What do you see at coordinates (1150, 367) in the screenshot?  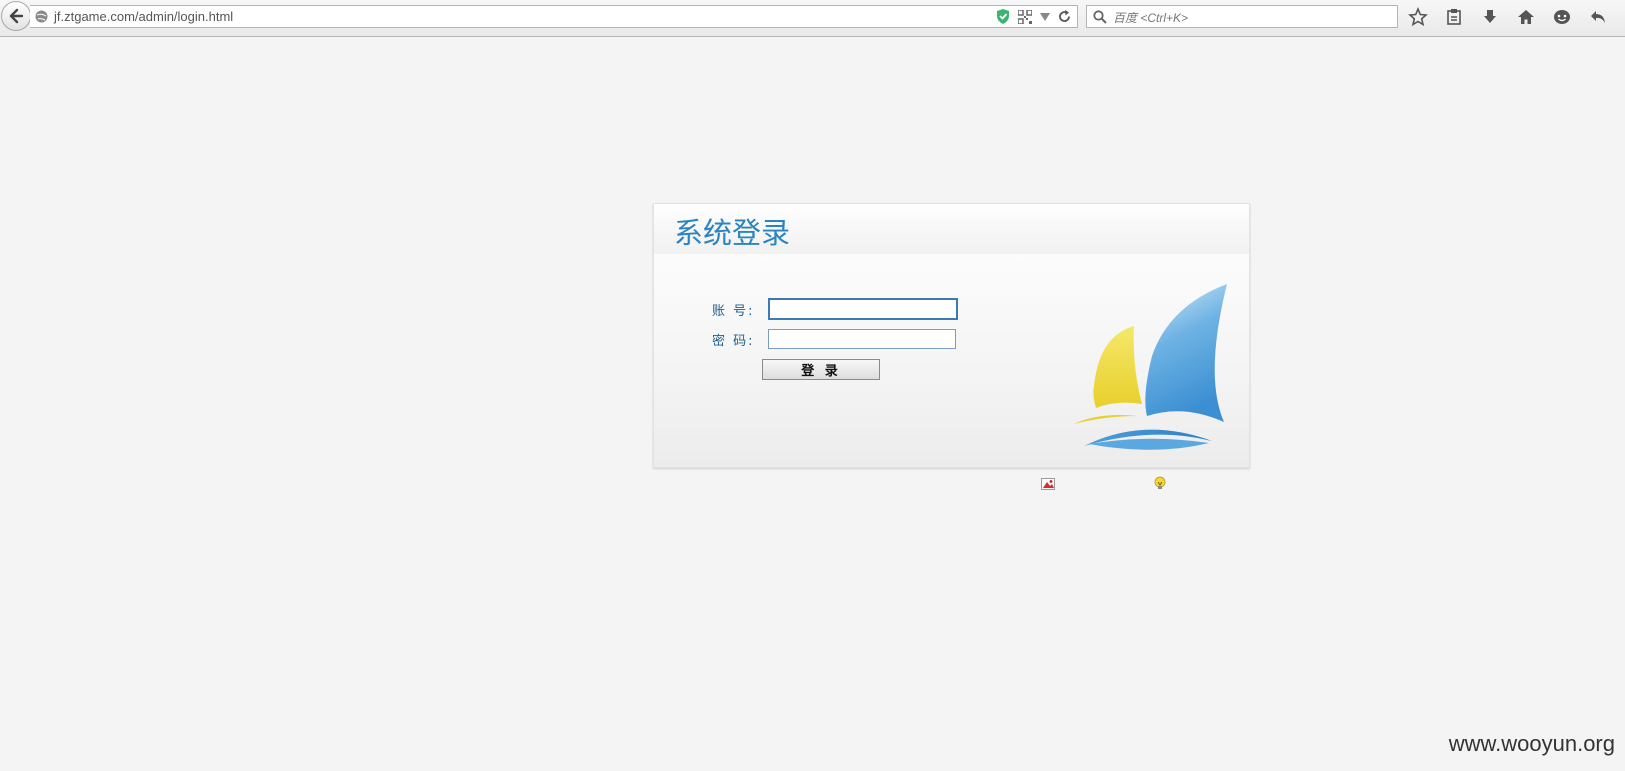 I see `sailboat-logo` at bounding box center [1150, 367].